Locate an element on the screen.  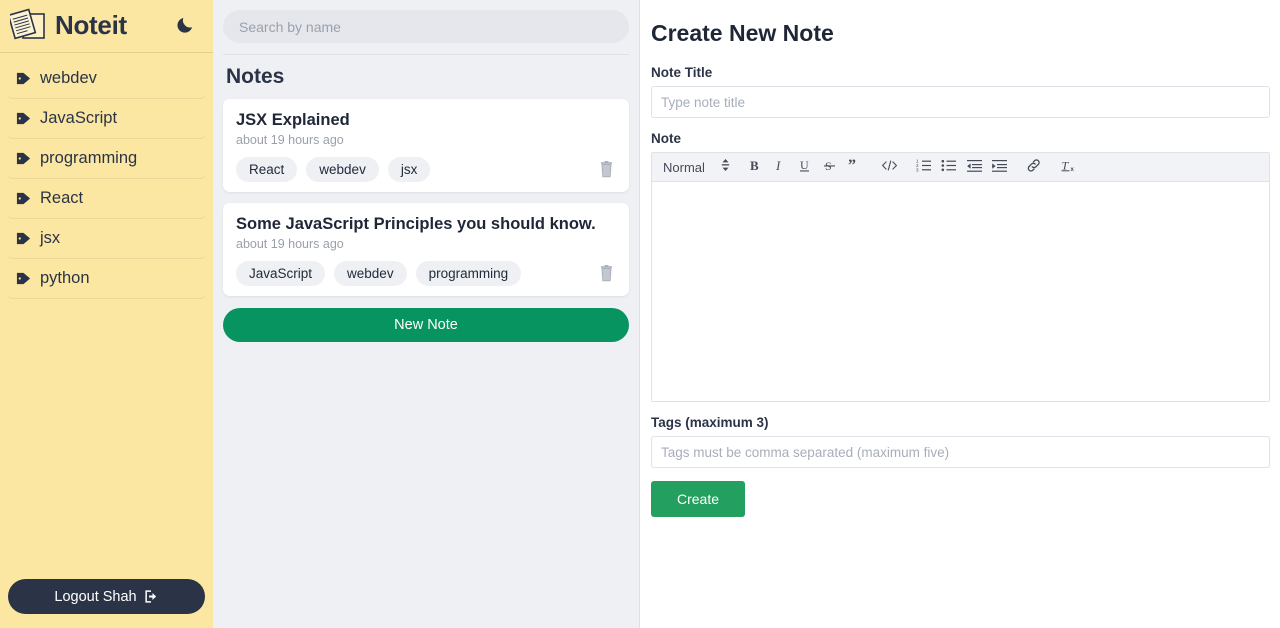
search-section is located at coordinates (426, 27).